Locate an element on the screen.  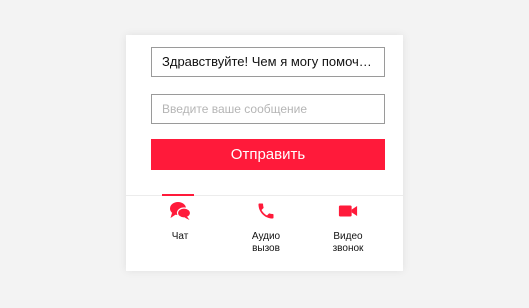
message-input is located at coordinates (268, 109).